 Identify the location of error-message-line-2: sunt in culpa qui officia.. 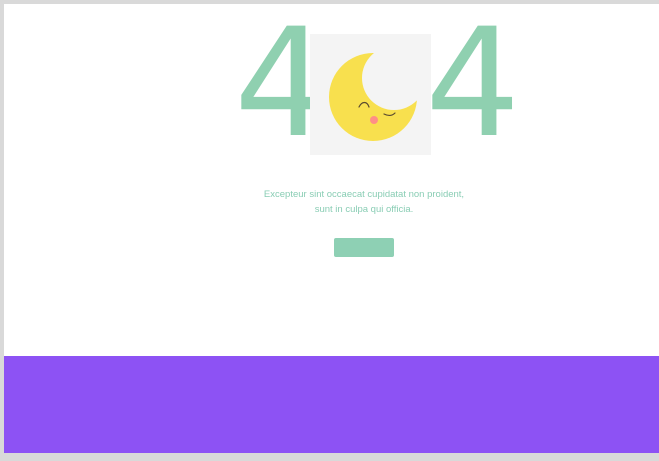
(364, 209).